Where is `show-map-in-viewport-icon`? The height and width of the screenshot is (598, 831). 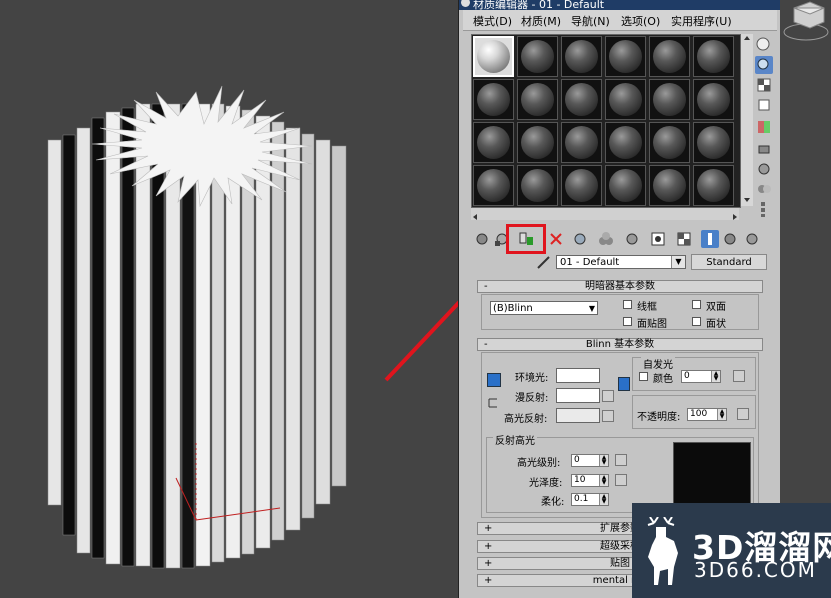 show-map-in-viewport-icon is located at coordinates (684, 239).